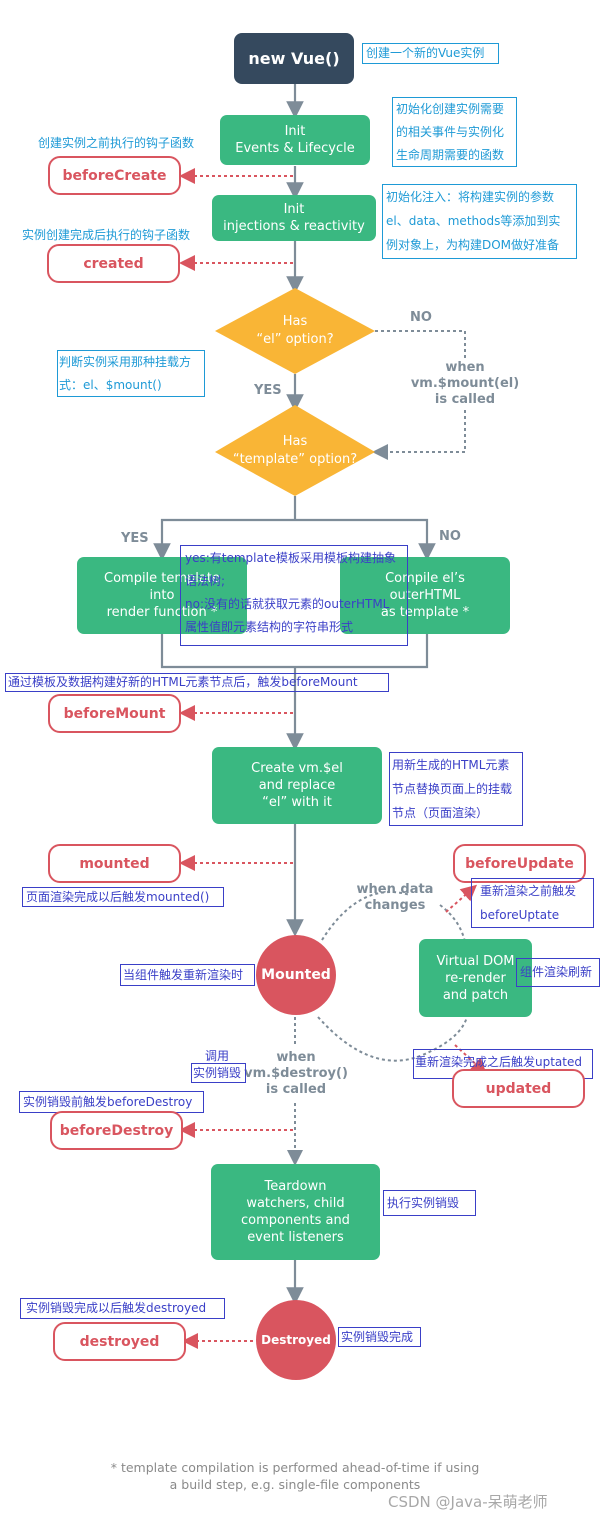 The height and width of the screenshot is (1520, 600). I want to click on created-note: 实例创建完成后执行的钩子函数, so click(106, 235).